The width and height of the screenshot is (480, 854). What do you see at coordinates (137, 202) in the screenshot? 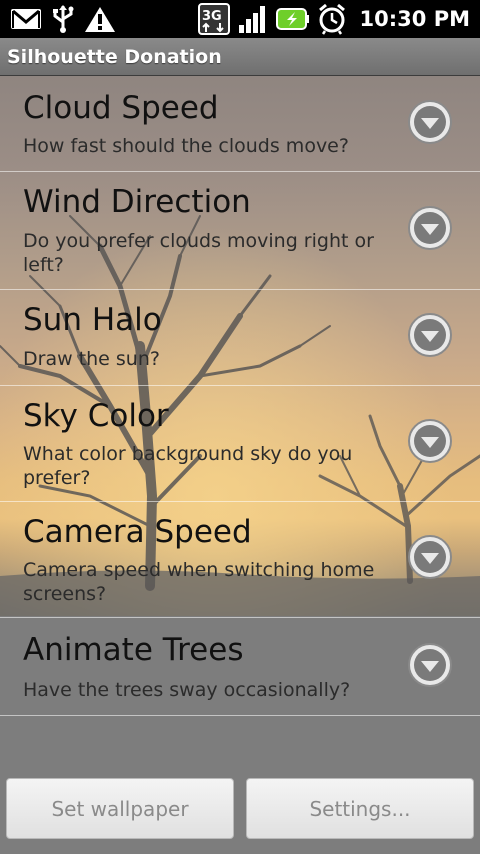
I see `pref-title: Wind Direction` at bounding box center [137, 202].